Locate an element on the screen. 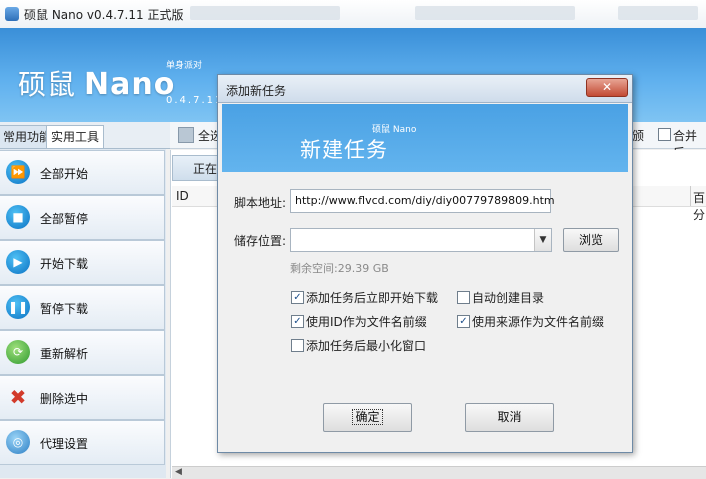  column-percent: 百分 is located at coordinates (699, 206).